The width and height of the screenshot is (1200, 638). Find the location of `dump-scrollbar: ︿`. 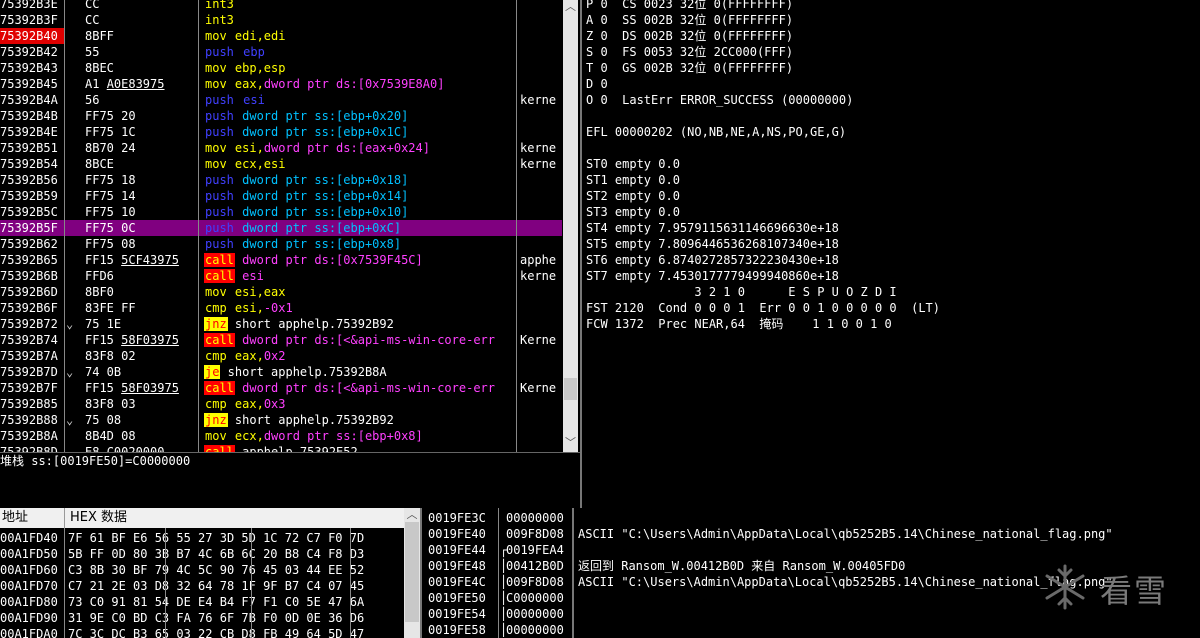

dump-scrollbar: ︿ is located at coordinates (412, 573).